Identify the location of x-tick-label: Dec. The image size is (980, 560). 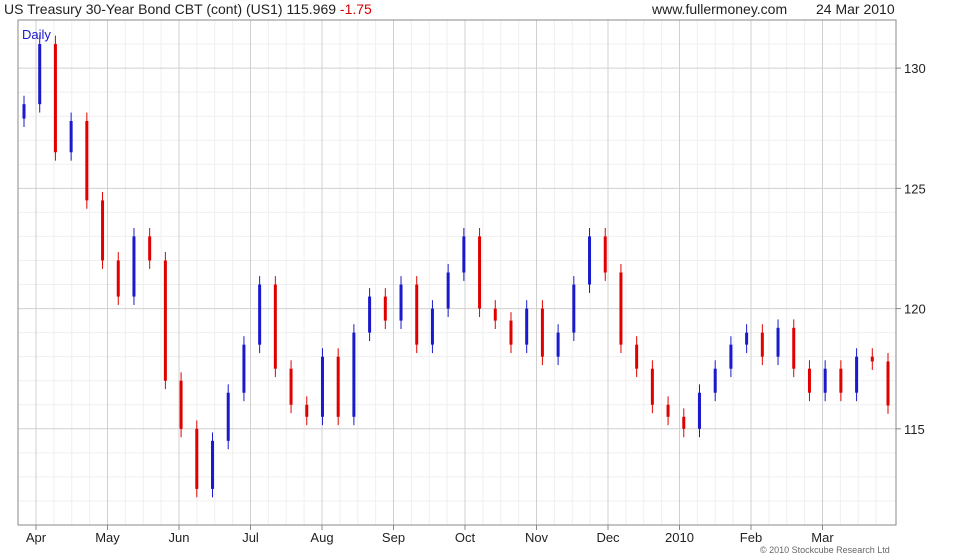
(608, 537).